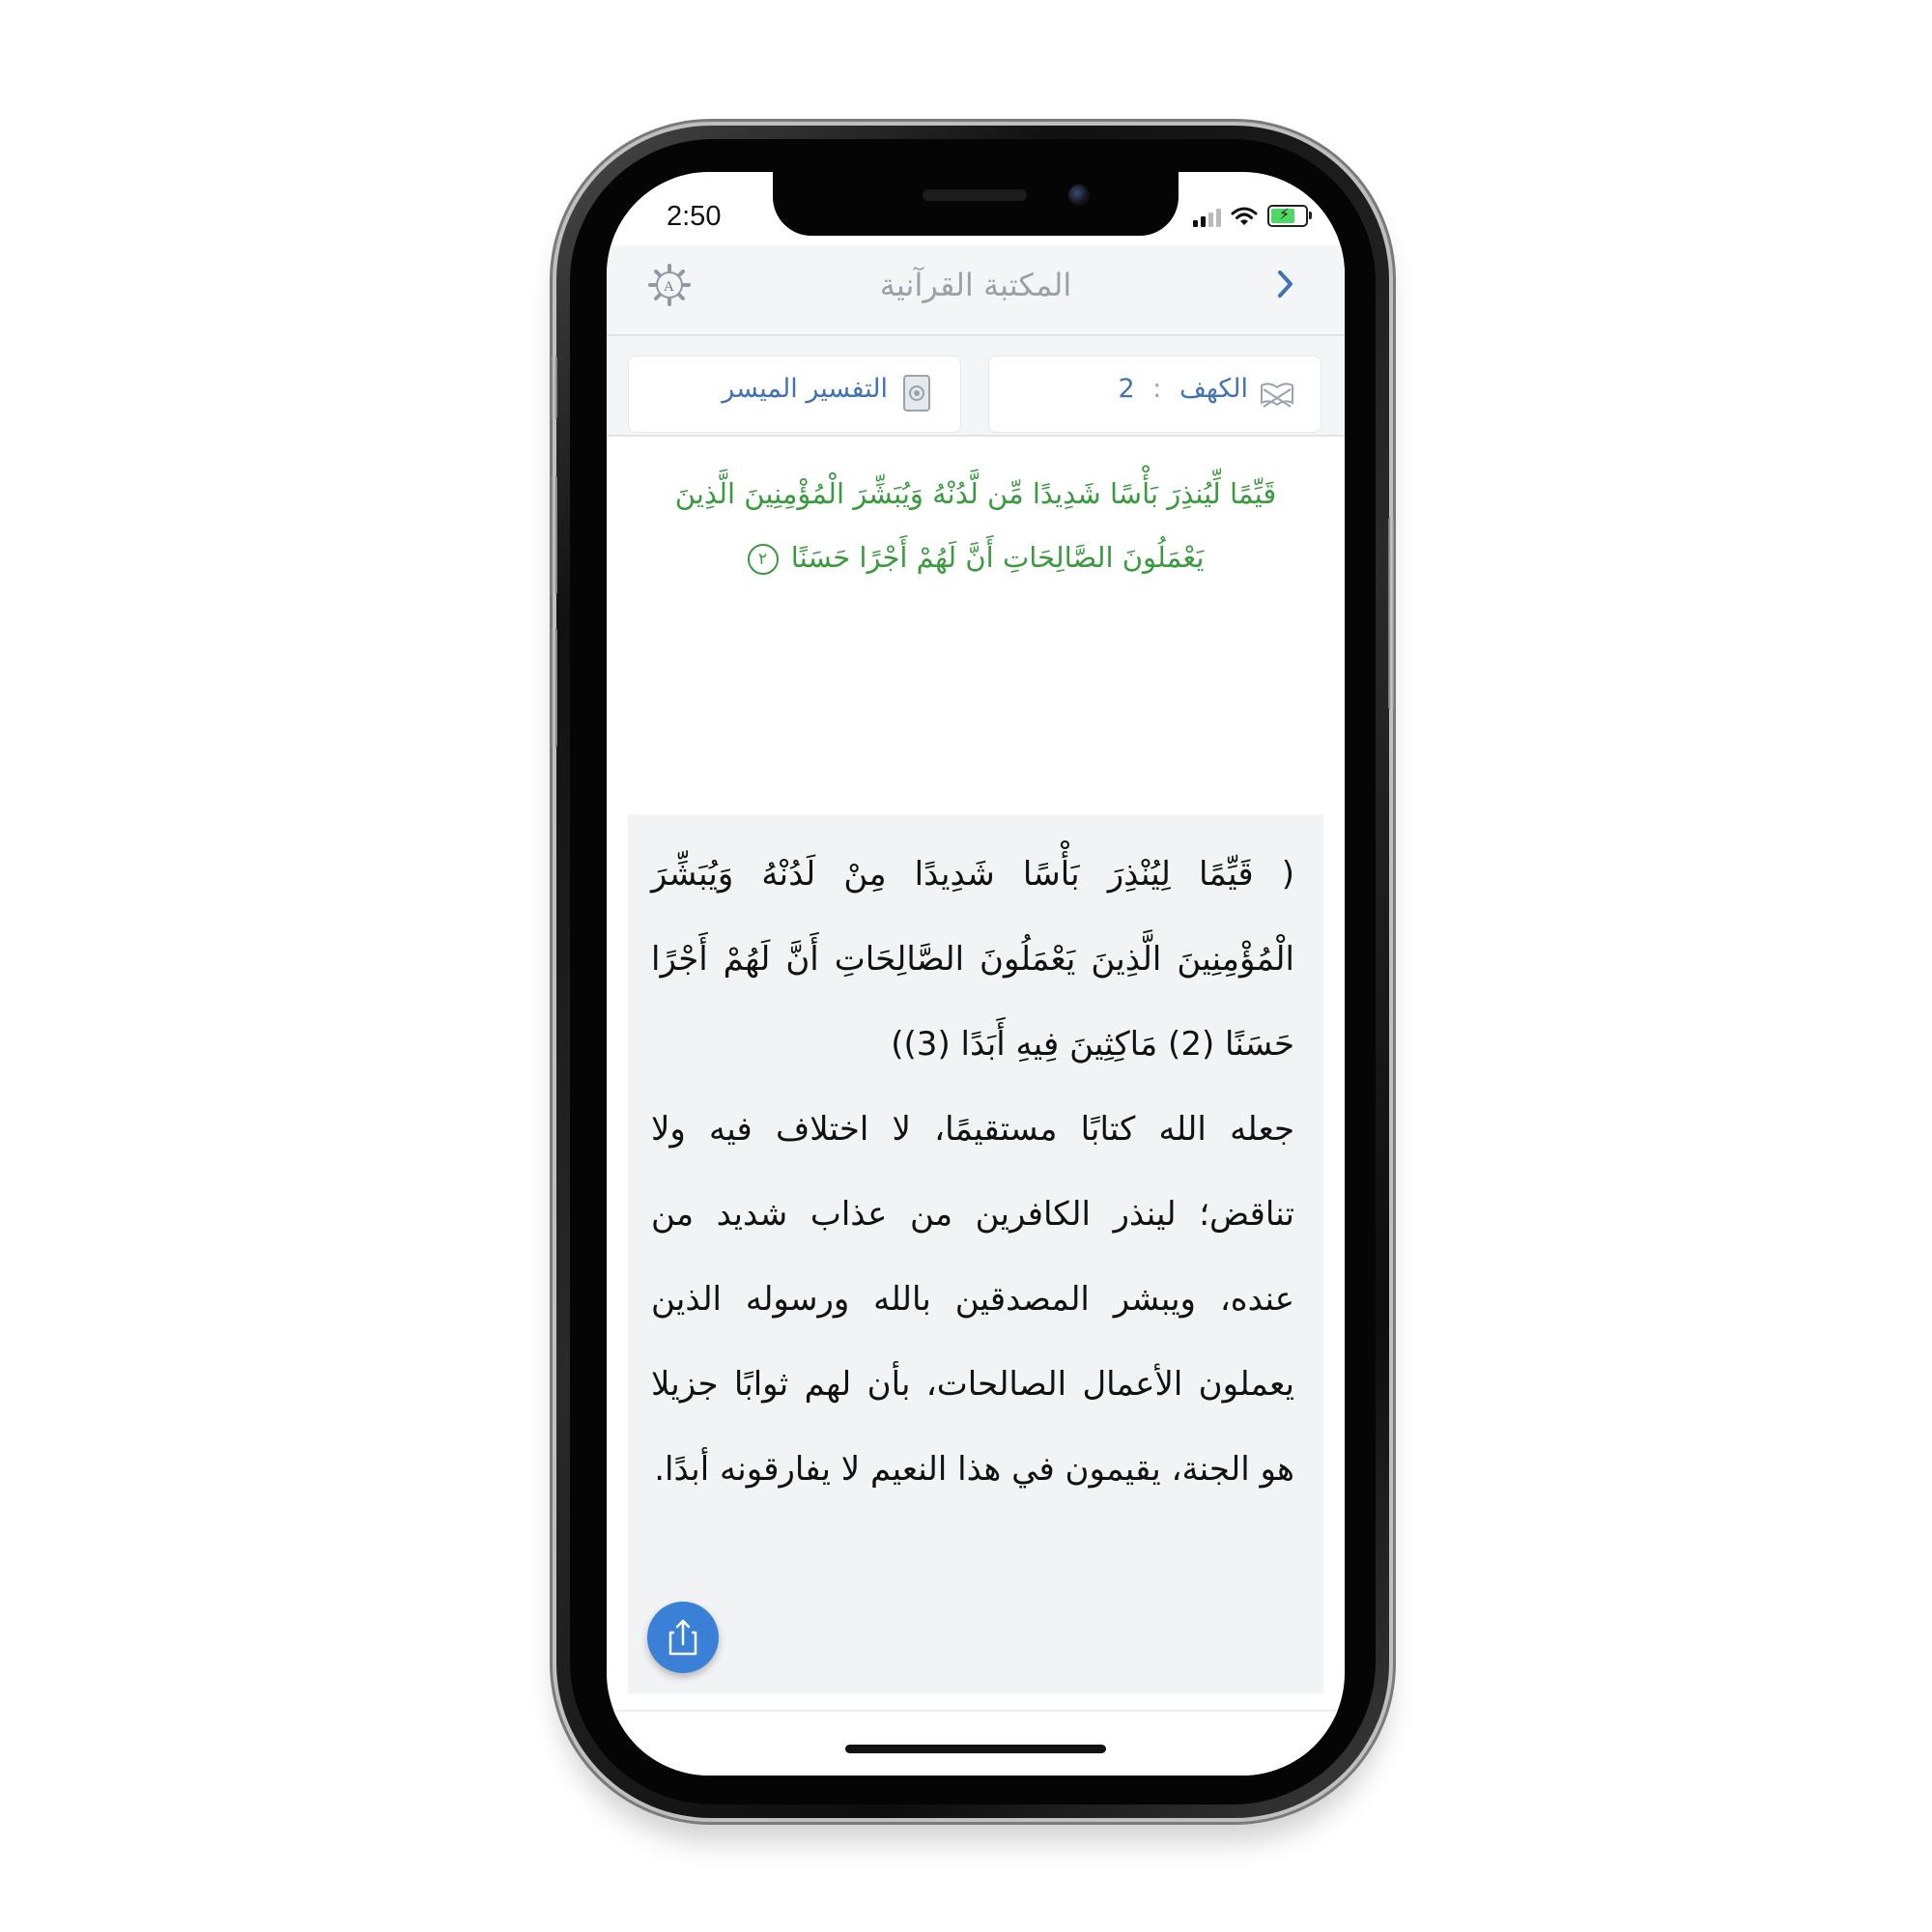 The width and height of the screenshot is (1932, 1932). I want to click on verse-number-marker: ٢, so click(763, 559).